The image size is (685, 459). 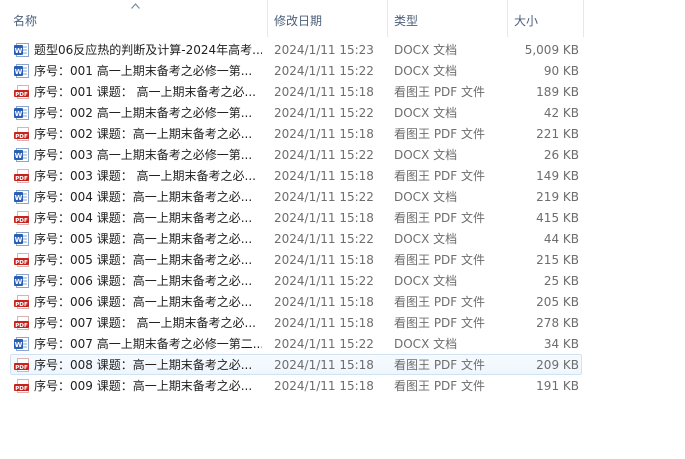 I want to click on column-header-type: 类型, so click(x=448, y=18).